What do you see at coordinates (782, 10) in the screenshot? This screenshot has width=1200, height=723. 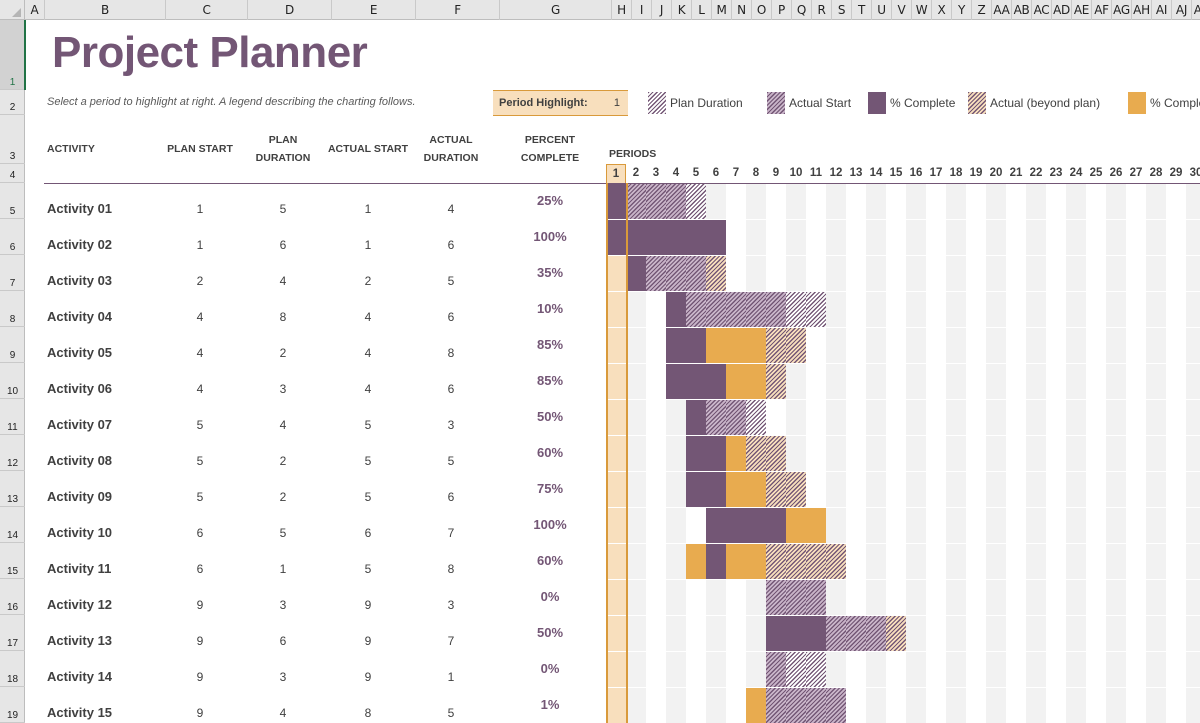 I see `column-header-p: P` at bounding box center [782, 10].